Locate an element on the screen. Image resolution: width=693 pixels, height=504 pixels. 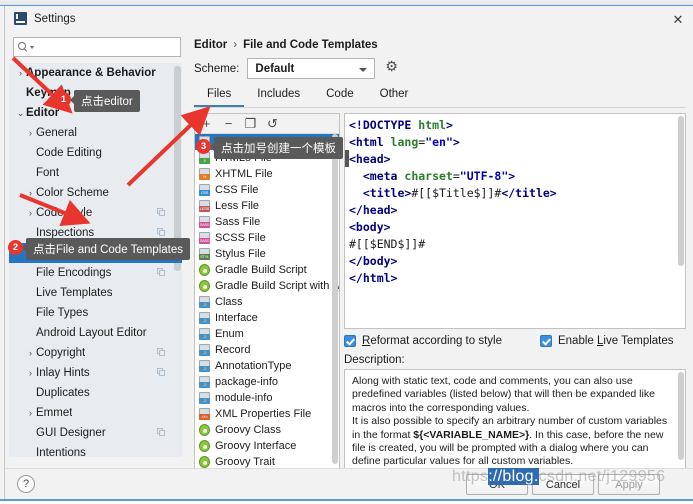
sidebar-item-intentions: Intentions is located at coordinates (95, 450).